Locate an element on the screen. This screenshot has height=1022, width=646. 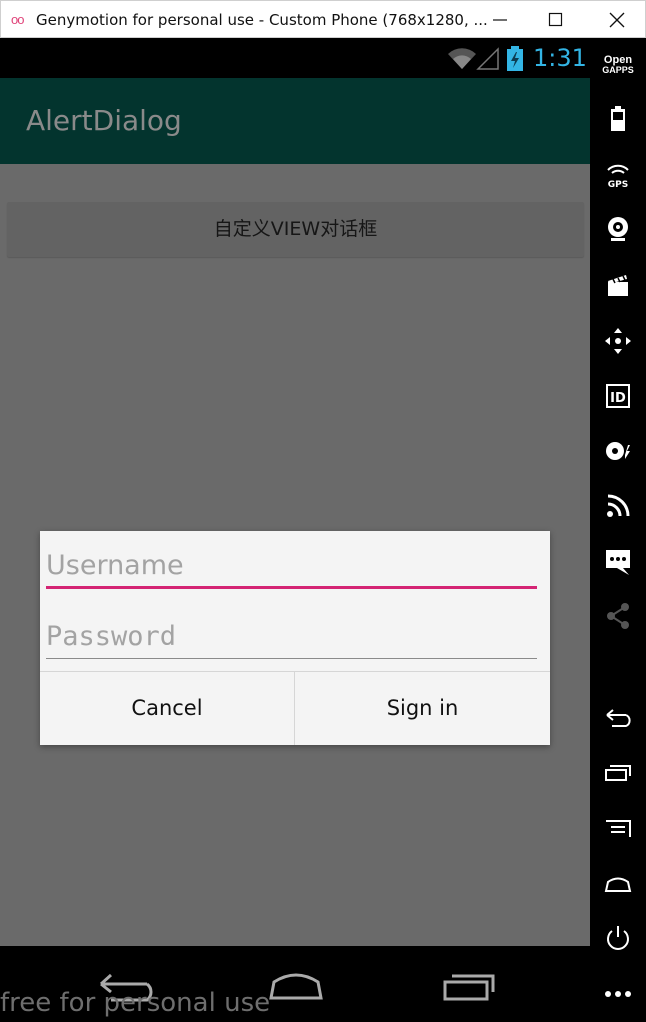
menu-icon is located at coordinates (618, 828).